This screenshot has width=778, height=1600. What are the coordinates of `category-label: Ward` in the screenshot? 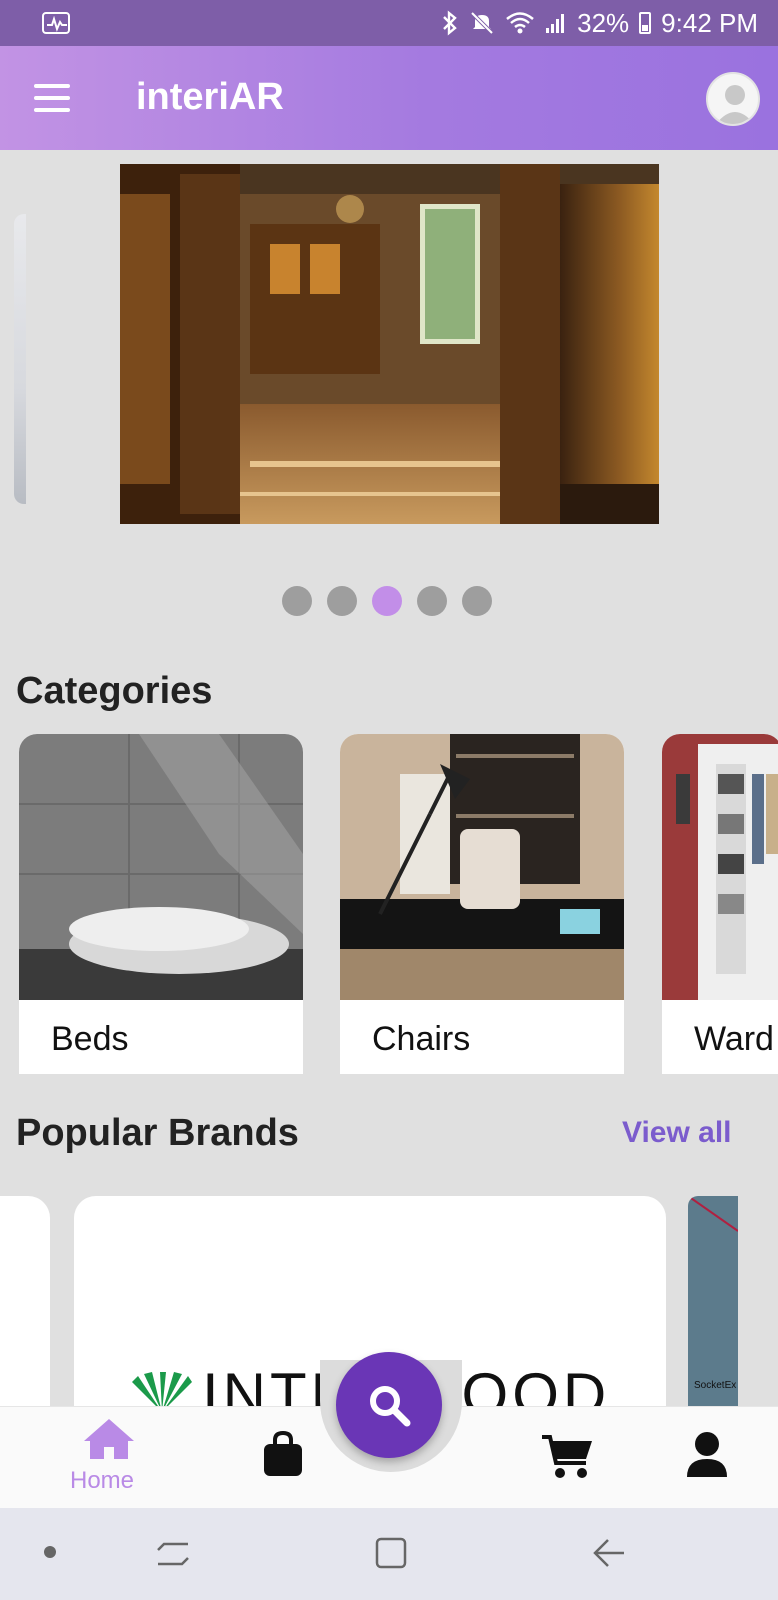 It's located at (734, 1039).